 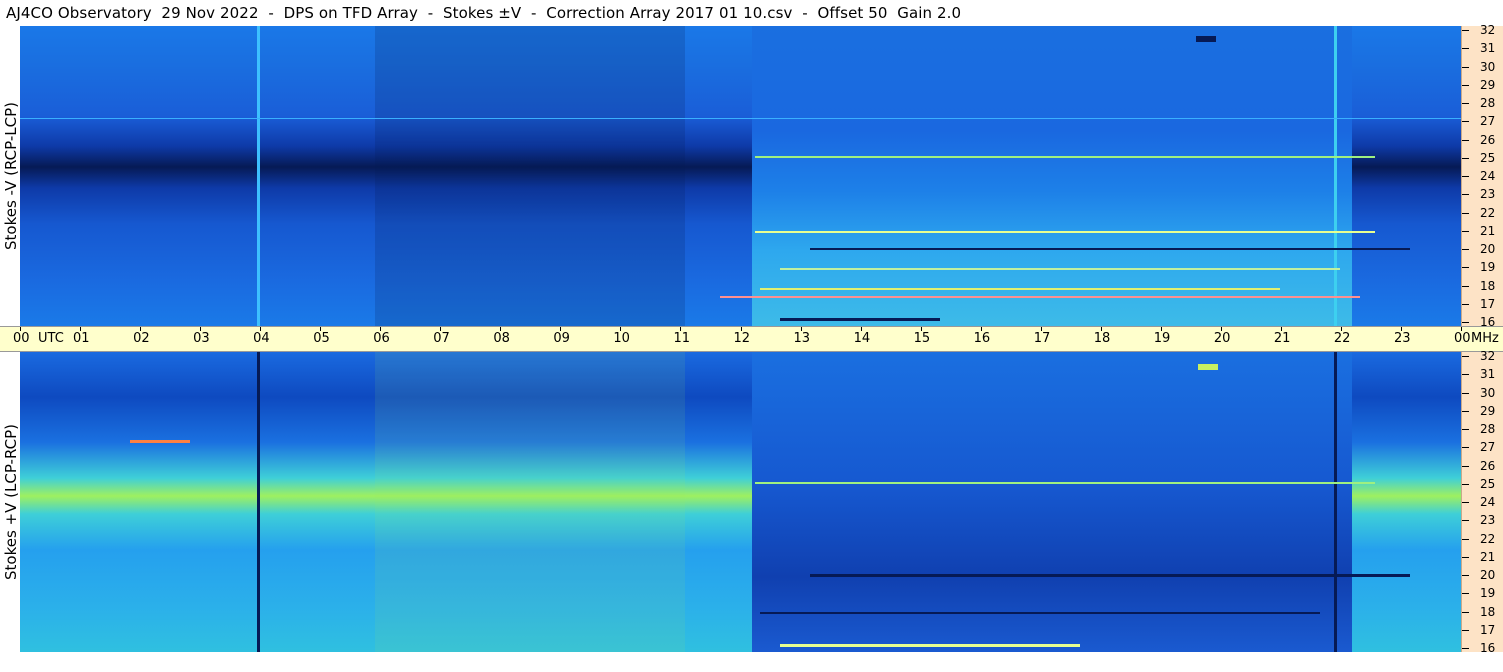 I want to click on frequency-label-top-22: 22, so click(x=1488, y=212).